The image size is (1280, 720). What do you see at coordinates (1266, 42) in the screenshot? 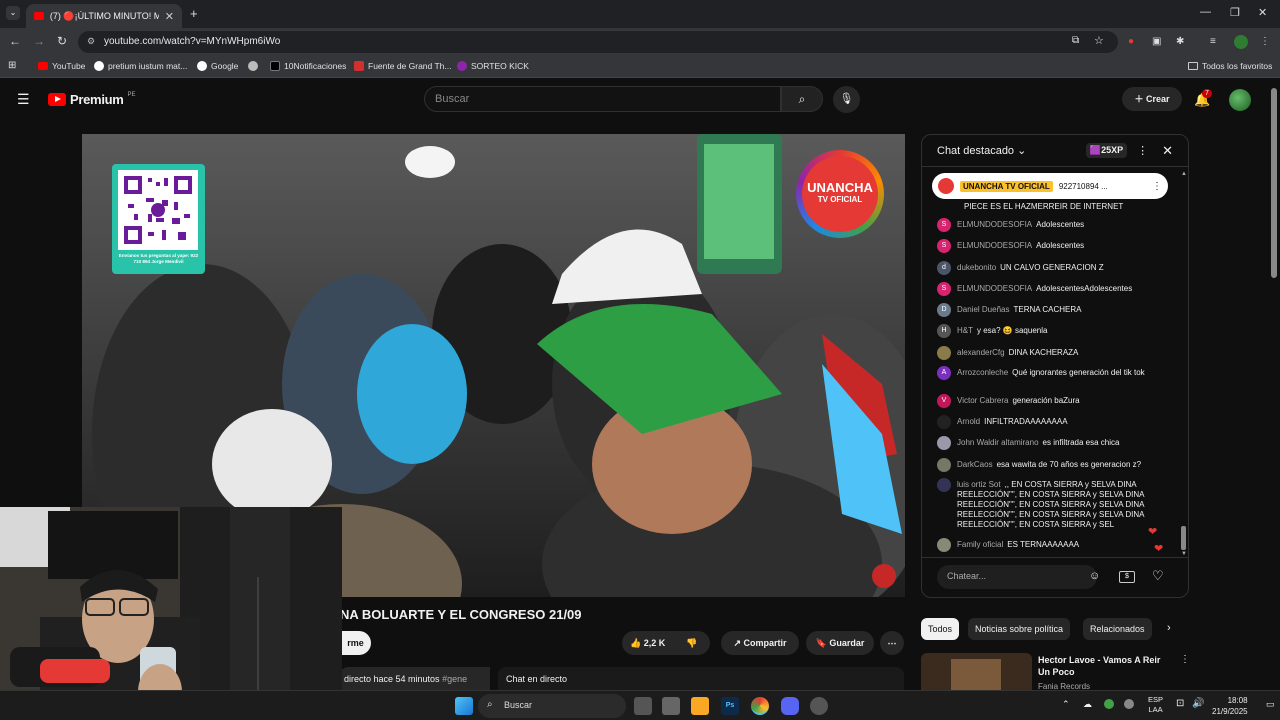
I see `browser-menu-icon: ⋮` at bounding box center [1266, 42].